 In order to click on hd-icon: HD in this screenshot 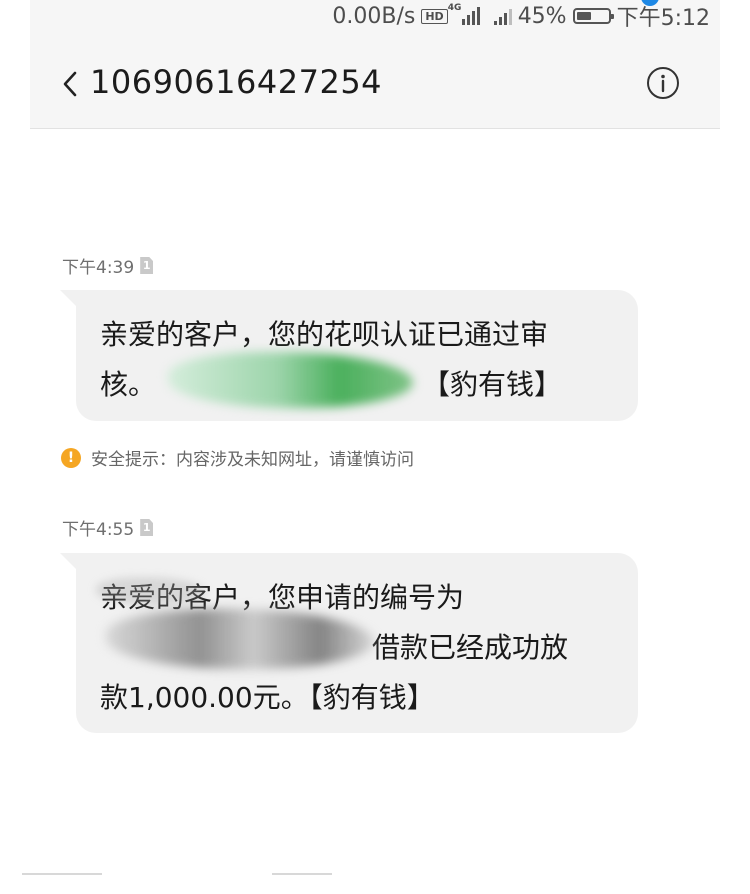, I will do `click(434, 16)`.